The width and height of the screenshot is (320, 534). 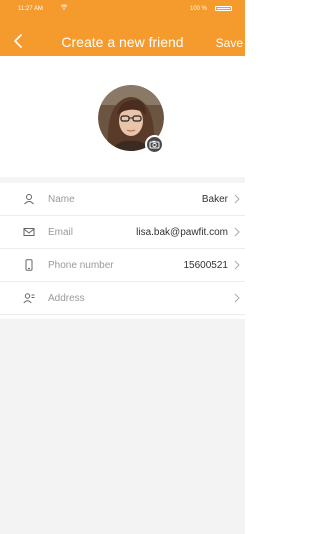 What do you see at coordinates (29, 298) in the screenshot?
I see `address-icon` at bounding box center [29, 298].